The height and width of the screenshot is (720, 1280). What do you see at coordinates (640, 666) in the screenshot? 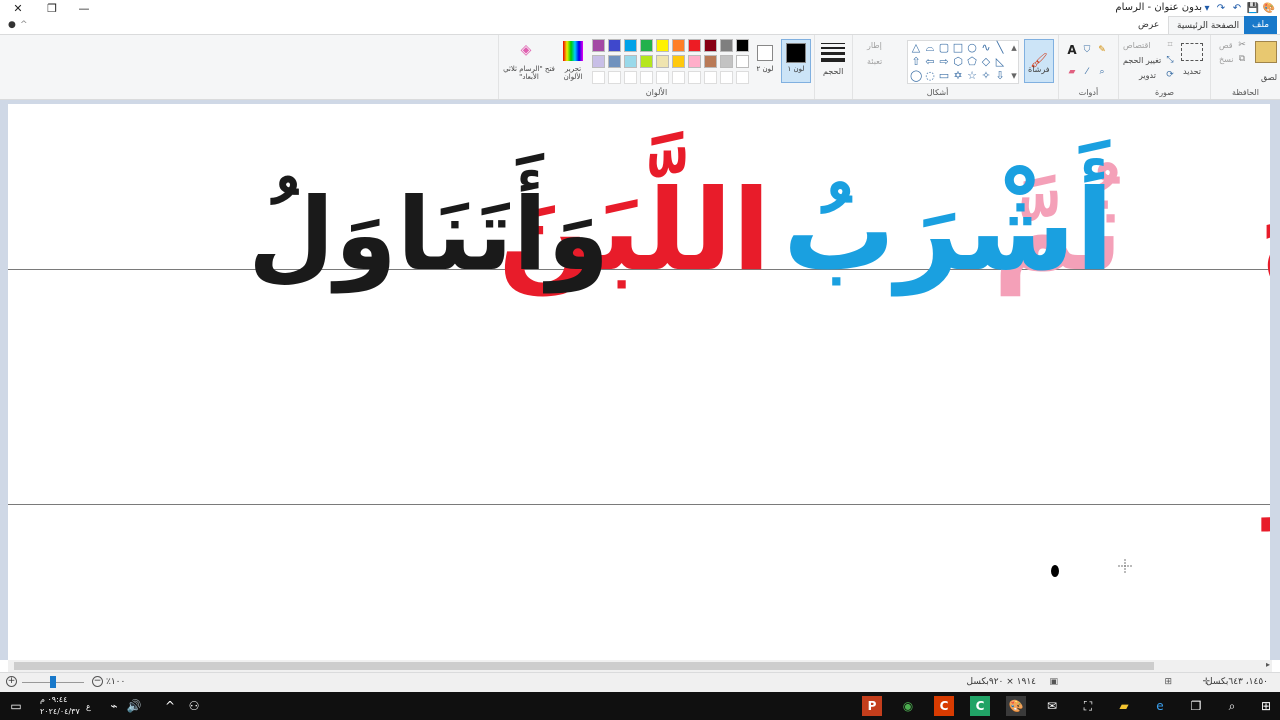
I see `horizontal-scrollbar: ▸` at bounding box center [640, 666].